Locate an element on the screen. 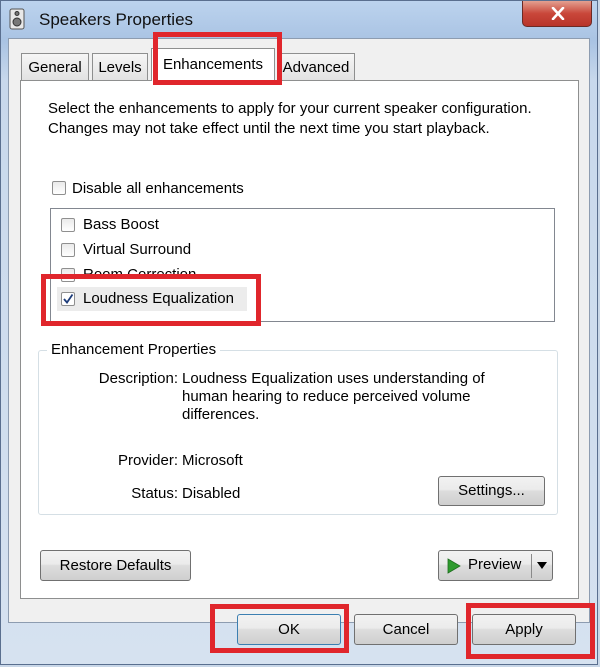 Image resolution: width=600 pixels, height=667 pixels. tab-enhancements: Enhancements is located at coordinates (213, 64).